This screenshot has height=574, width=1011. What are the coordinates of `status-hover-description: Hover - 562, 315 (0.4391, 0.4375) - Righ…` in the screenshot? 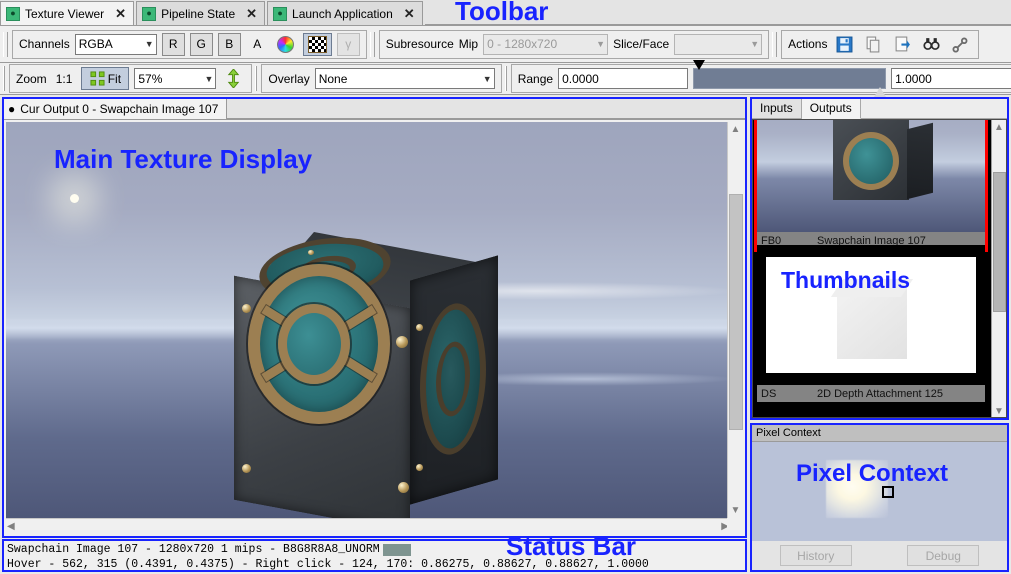 It's located at (328, 564).